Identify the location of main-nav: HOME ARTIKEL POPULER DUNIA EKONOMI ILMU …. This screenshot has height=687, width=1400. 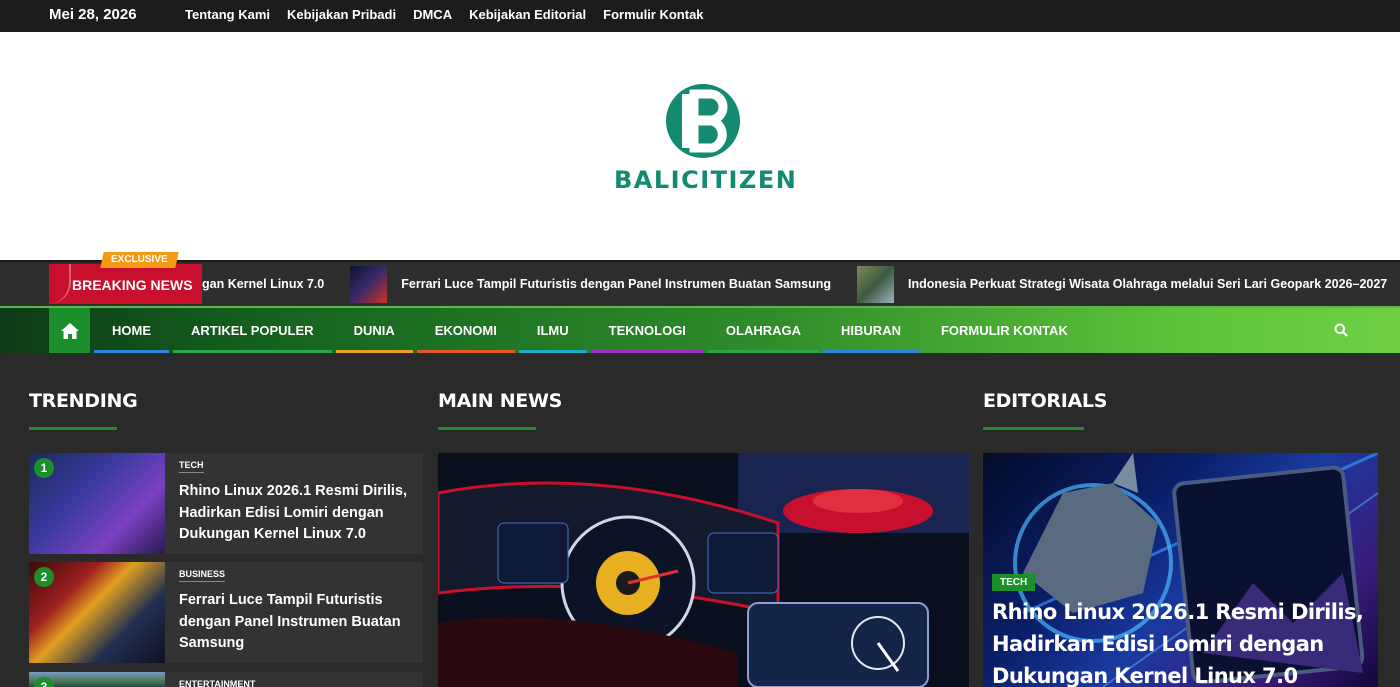
(700, 329).